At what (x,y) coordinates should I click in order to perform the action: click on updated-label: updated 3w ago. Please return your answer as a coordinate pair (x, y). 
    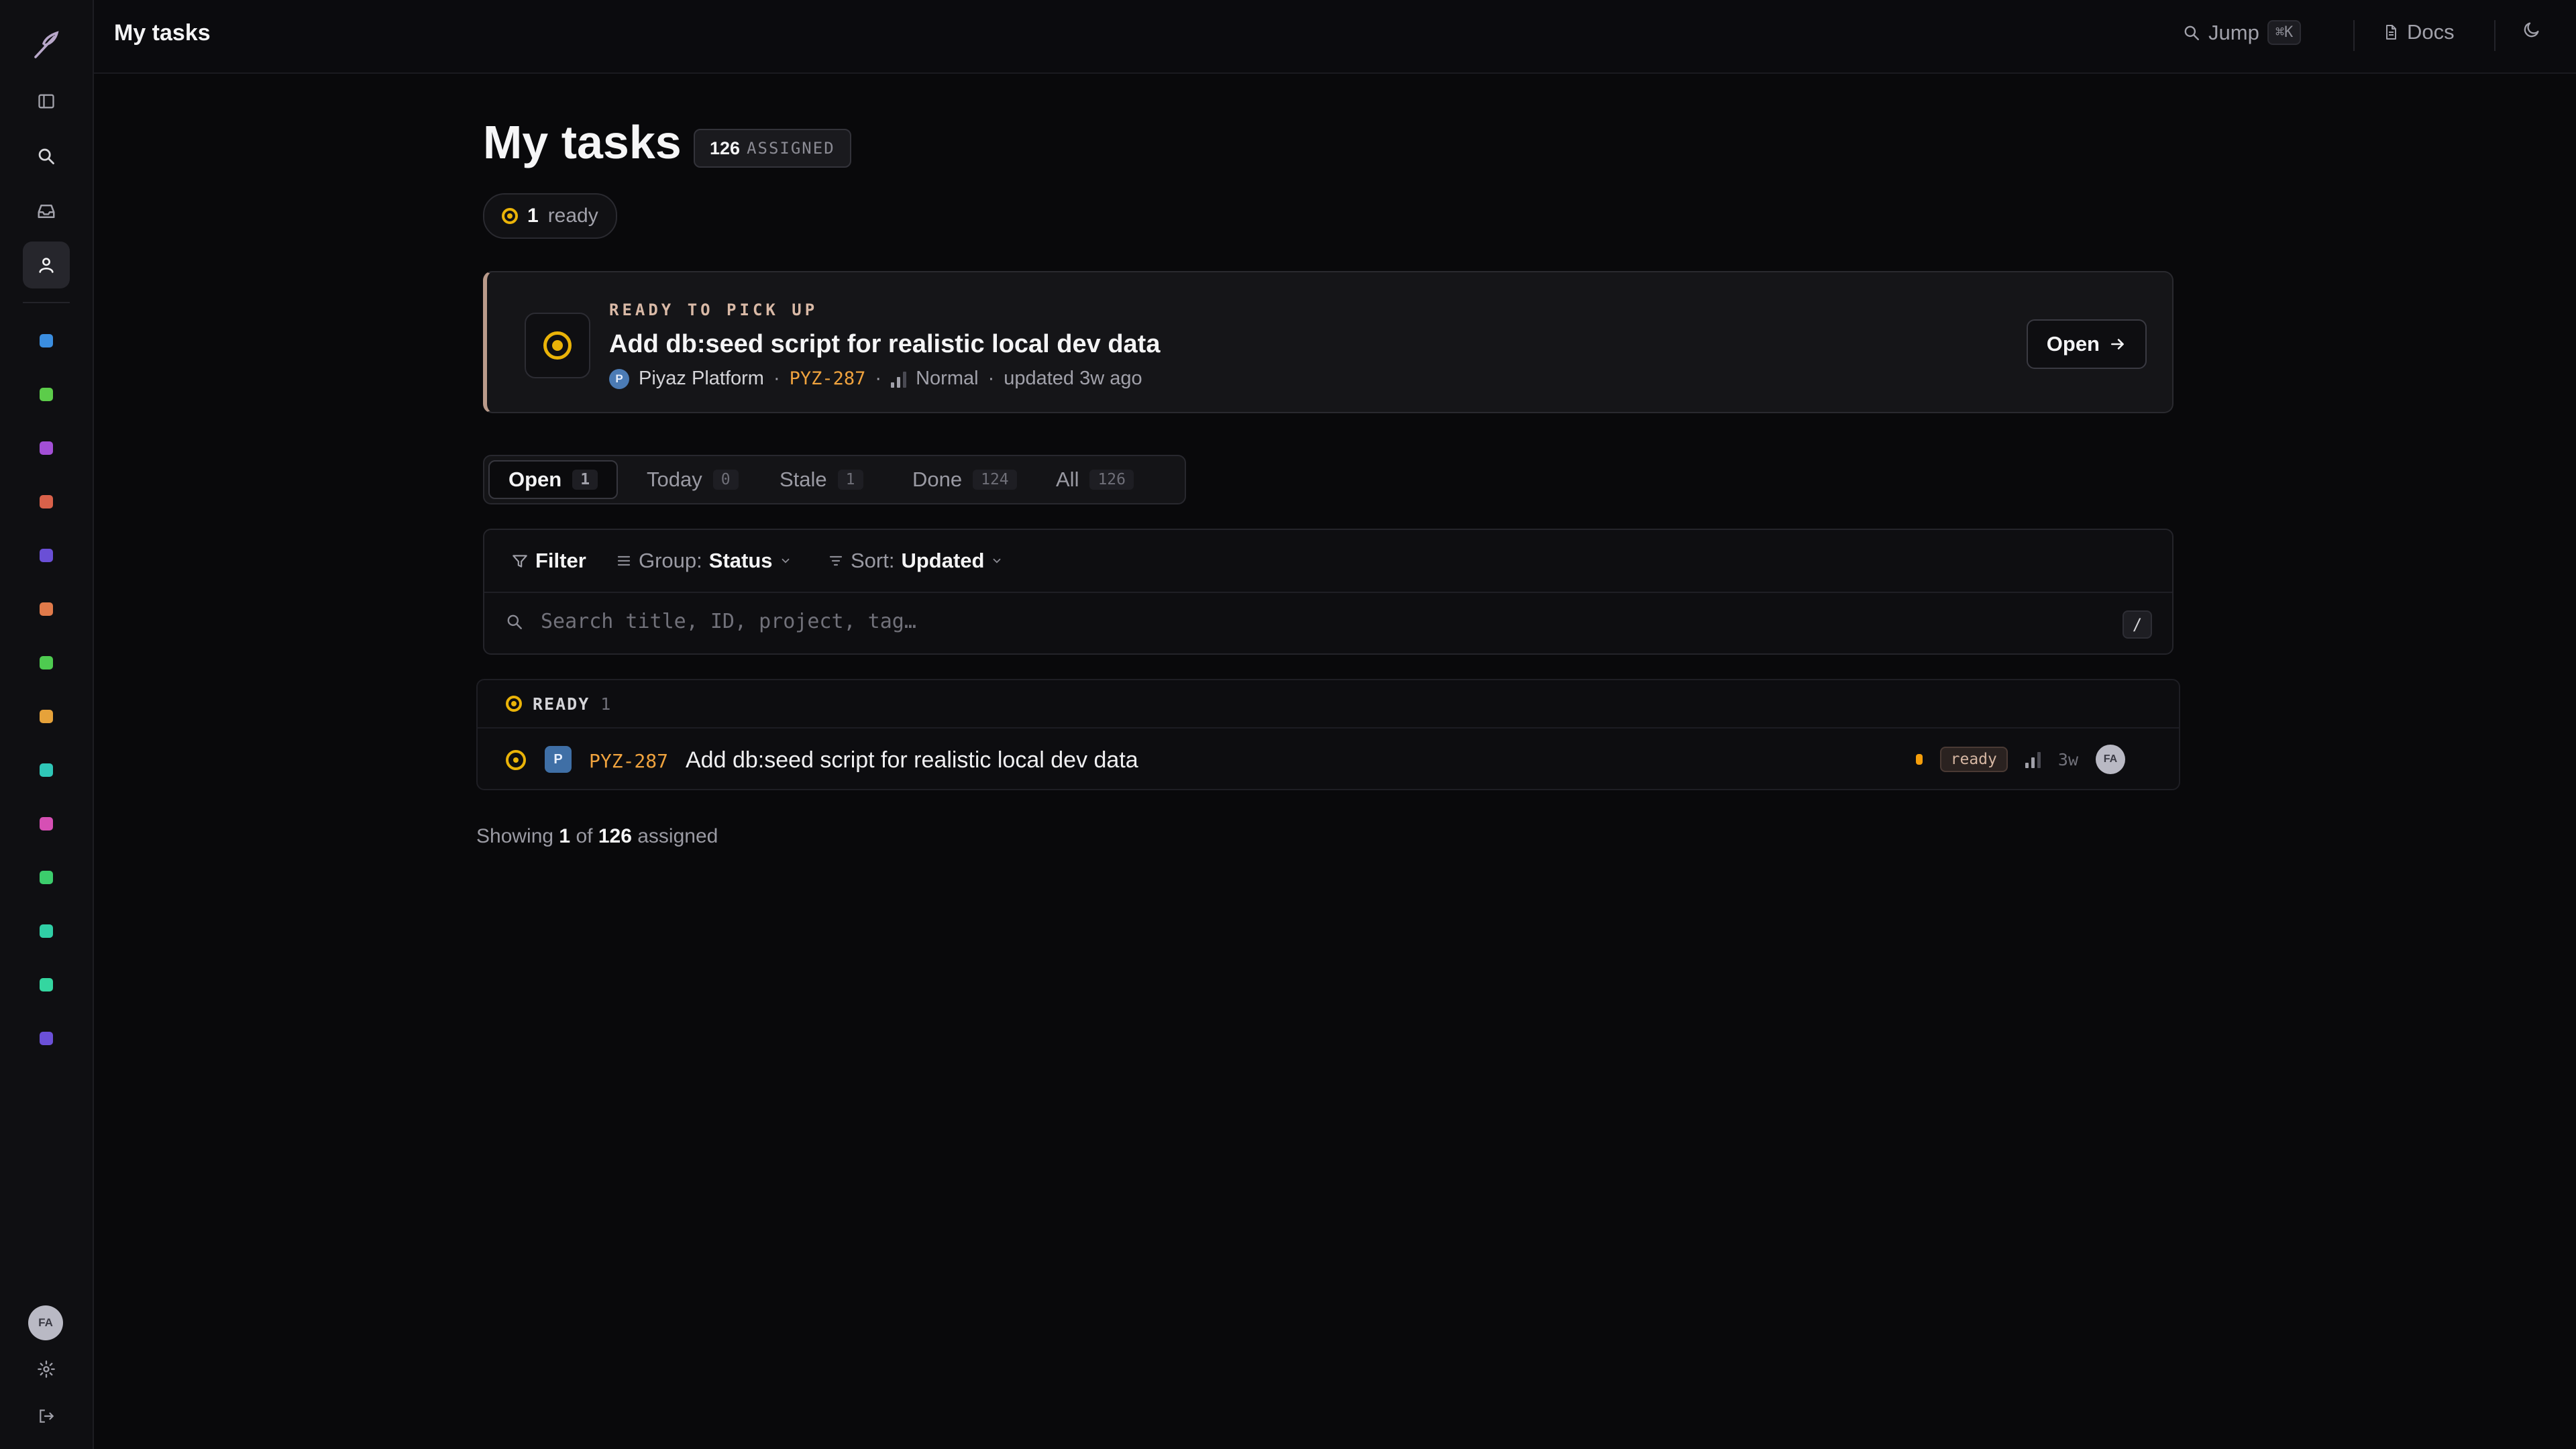
    Looking at the image, I should click on (1073, 378).